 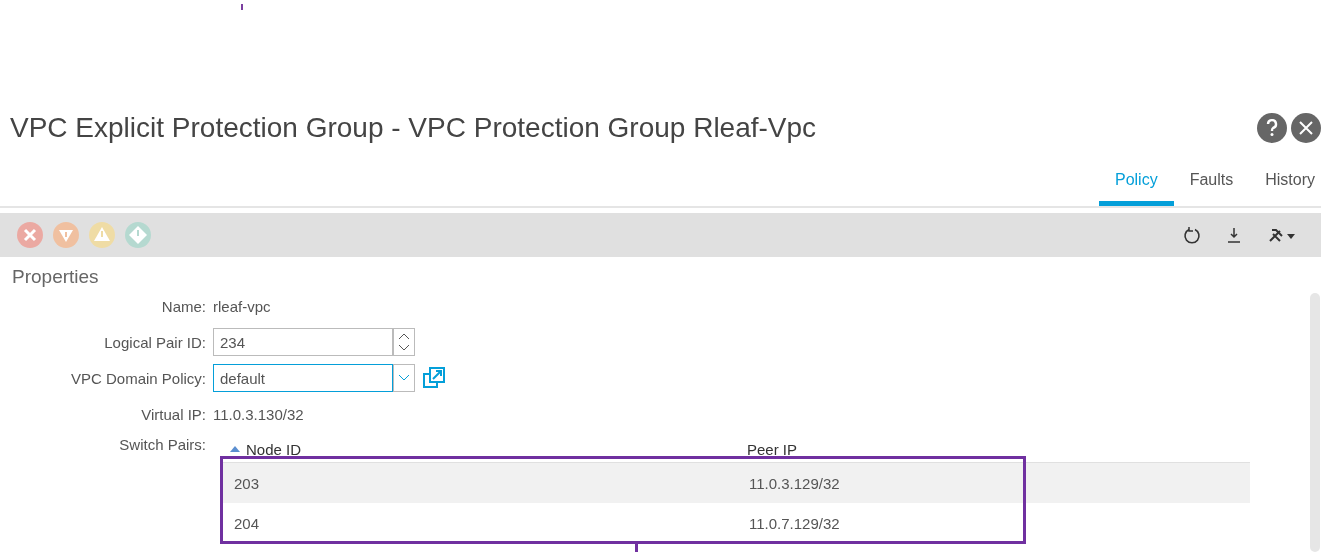 What do you see at coordinates (1315, 422) in the screenshot?
I see `scrollbar` at bounding box center [1315, 422].